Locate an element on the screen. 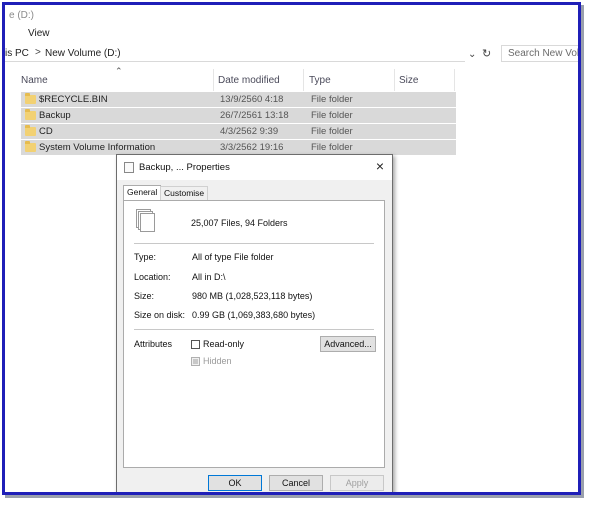 The image size is (589, 505). type-label: Type: is located at coordinates (145, 257).